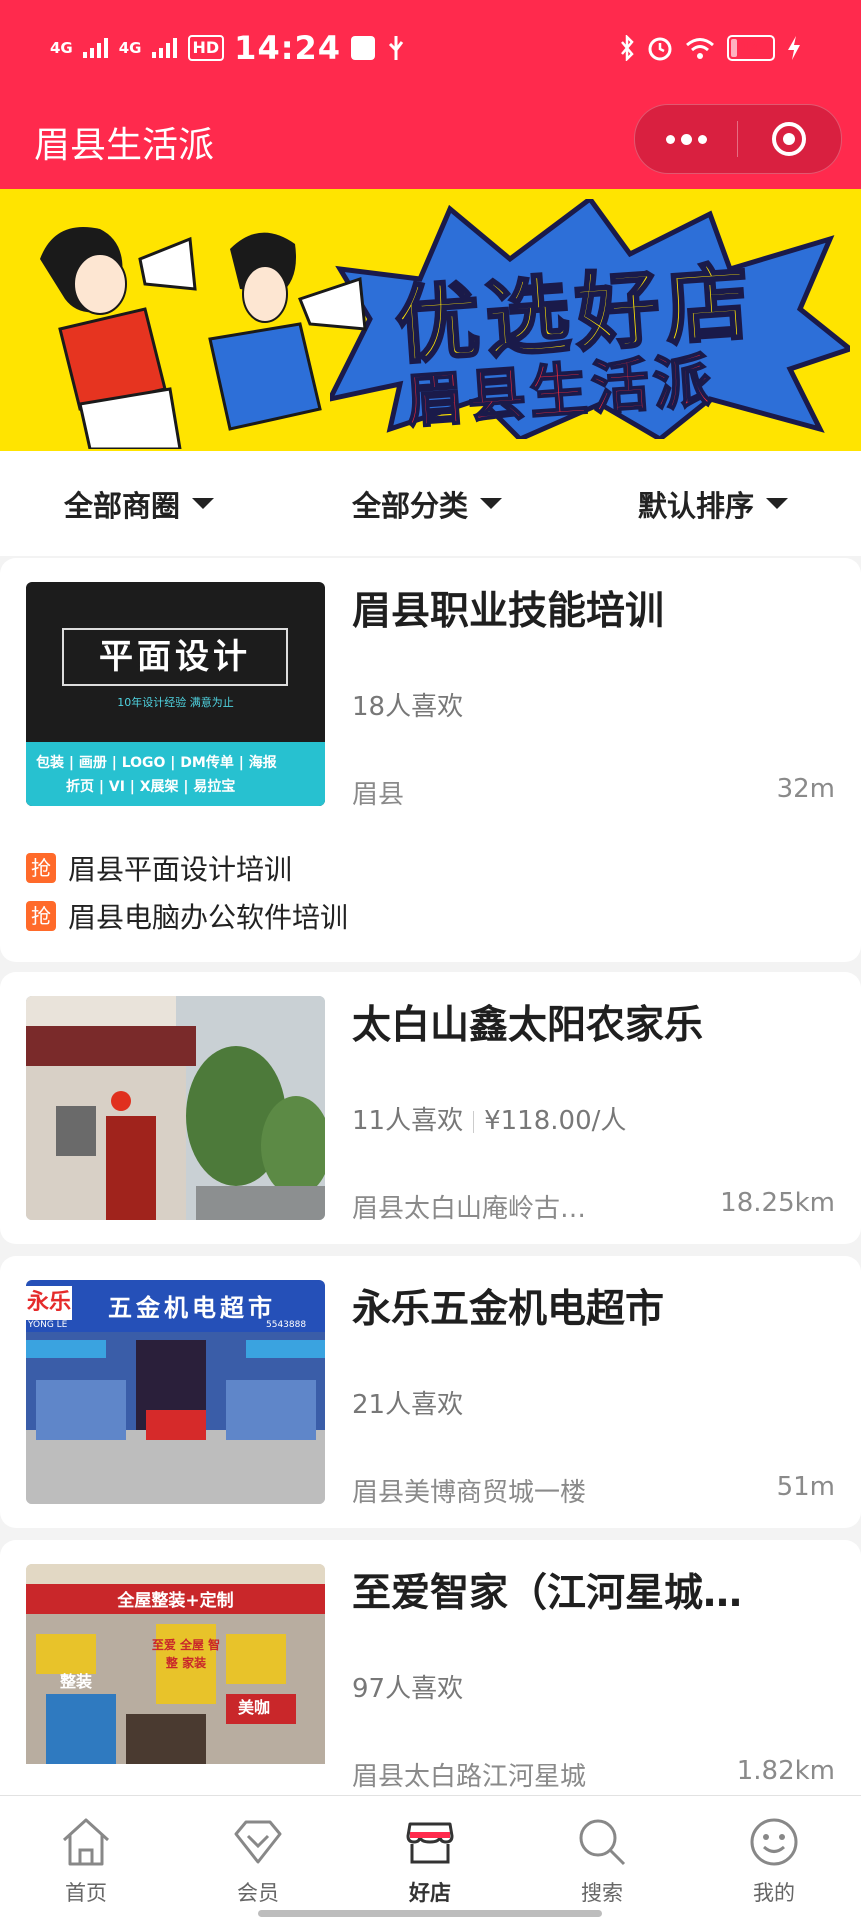 The height and width of the screenshot is (1921, 861). I want to click on store-name: 眉县职业技能培训, so click(508, 611).